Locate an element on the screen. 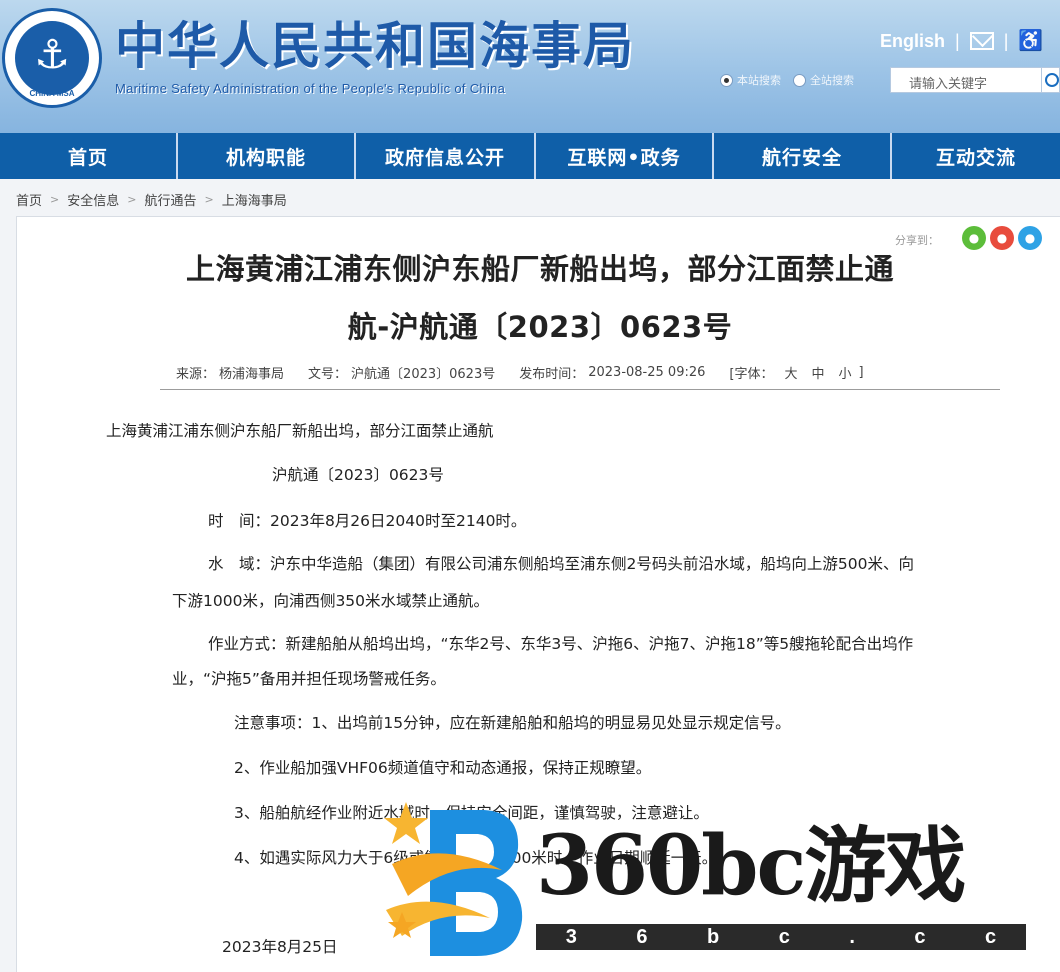  search-icon is located at coordinates (1051, 80).